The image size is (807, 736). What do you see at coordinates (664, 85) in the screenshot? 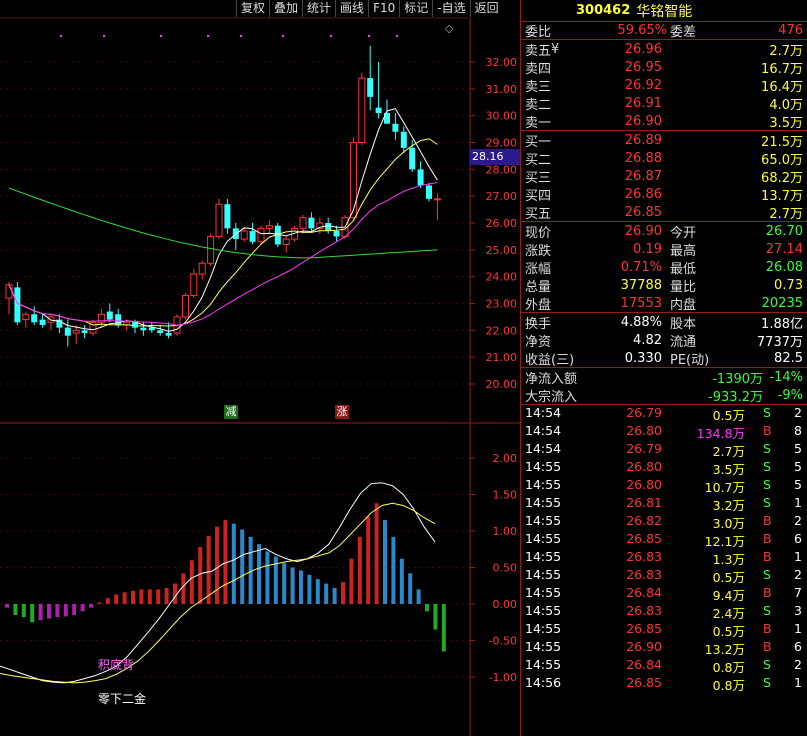
I see `ask-level: 卖三 26.92 16.4万` at bounding box center [664, 85].